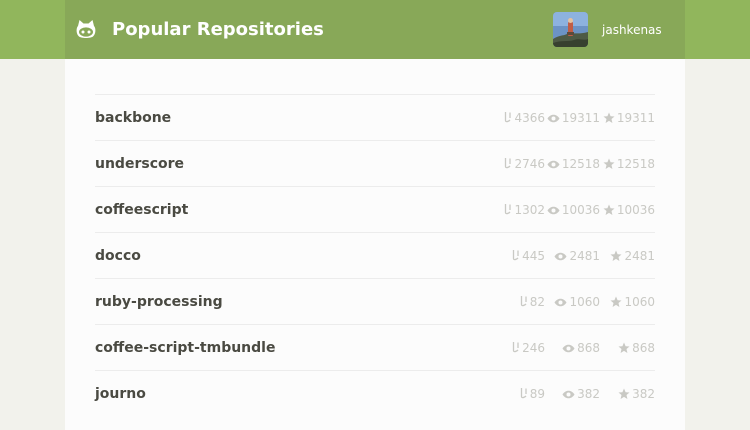 The height and width of the screenshot is (430, 750). What do you see at coordinates (185, 348) in the screenshot?
I see `repository-name: coffee-script-tmbundle` at bounding box center [185, 348].